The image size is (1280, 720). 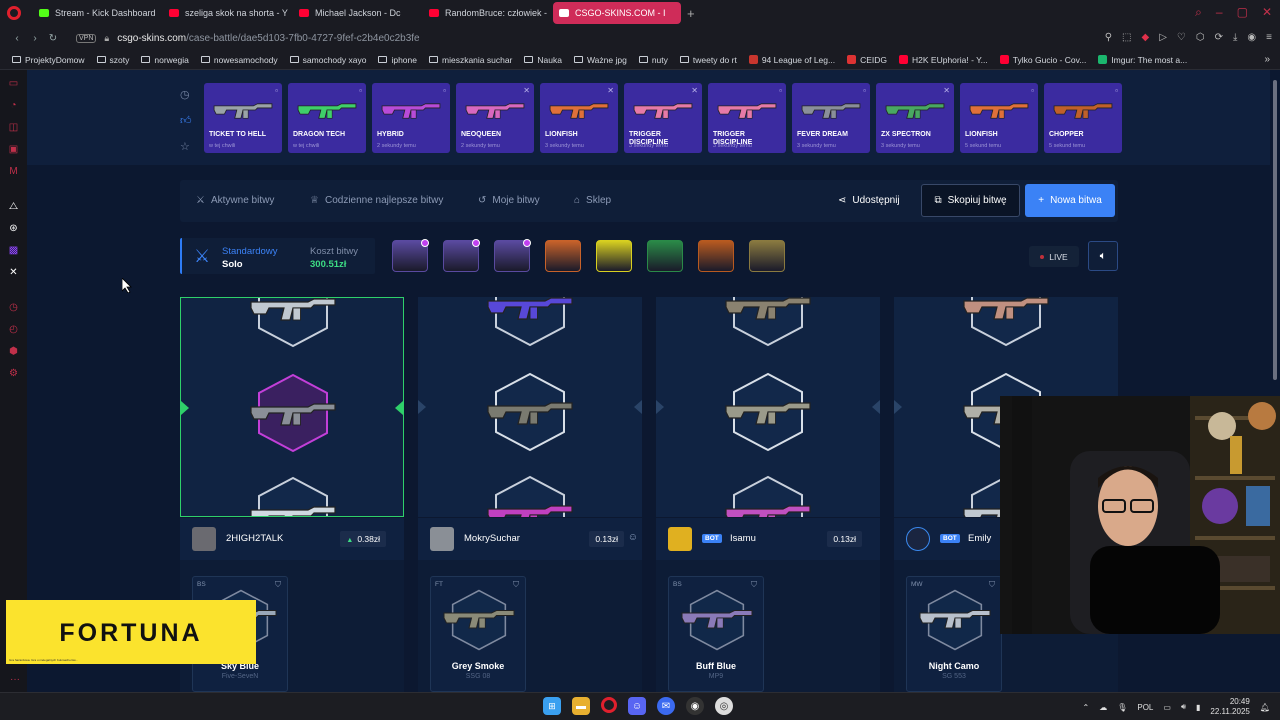 What do you see at coordinates (666, 706) in the screenshot?
I see `messenger-icon: ✉` at bounding box center [666, 706].